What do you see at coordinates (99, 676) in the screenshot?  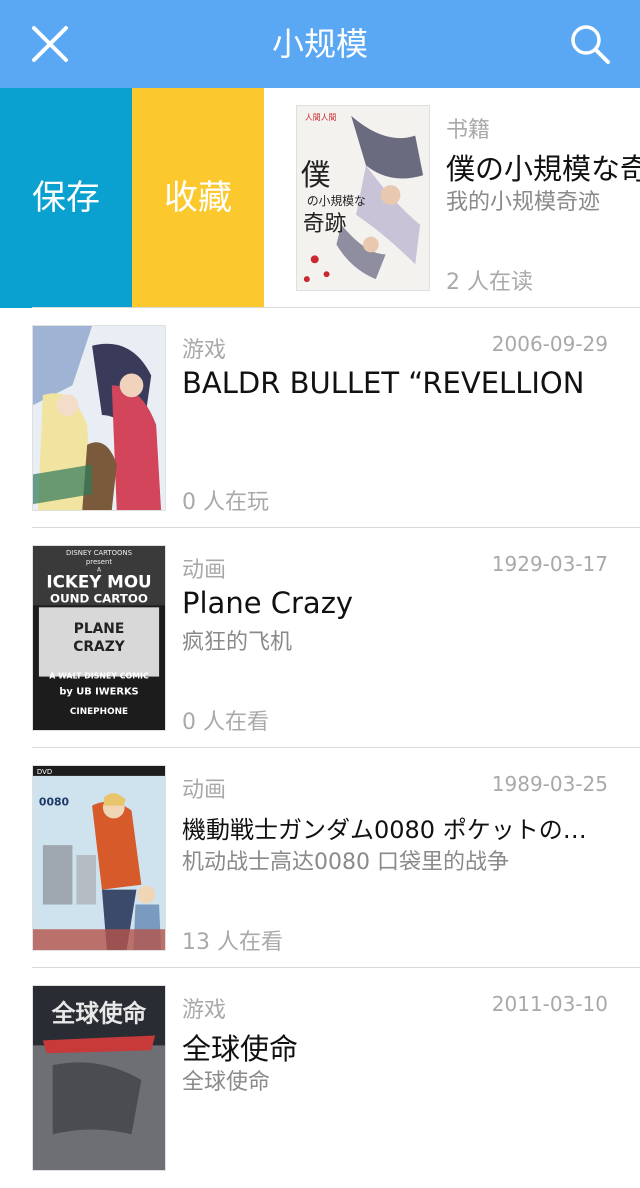 I see `cover-text: A WALT DISNEY COMIC` at bounding box center [99, 676].